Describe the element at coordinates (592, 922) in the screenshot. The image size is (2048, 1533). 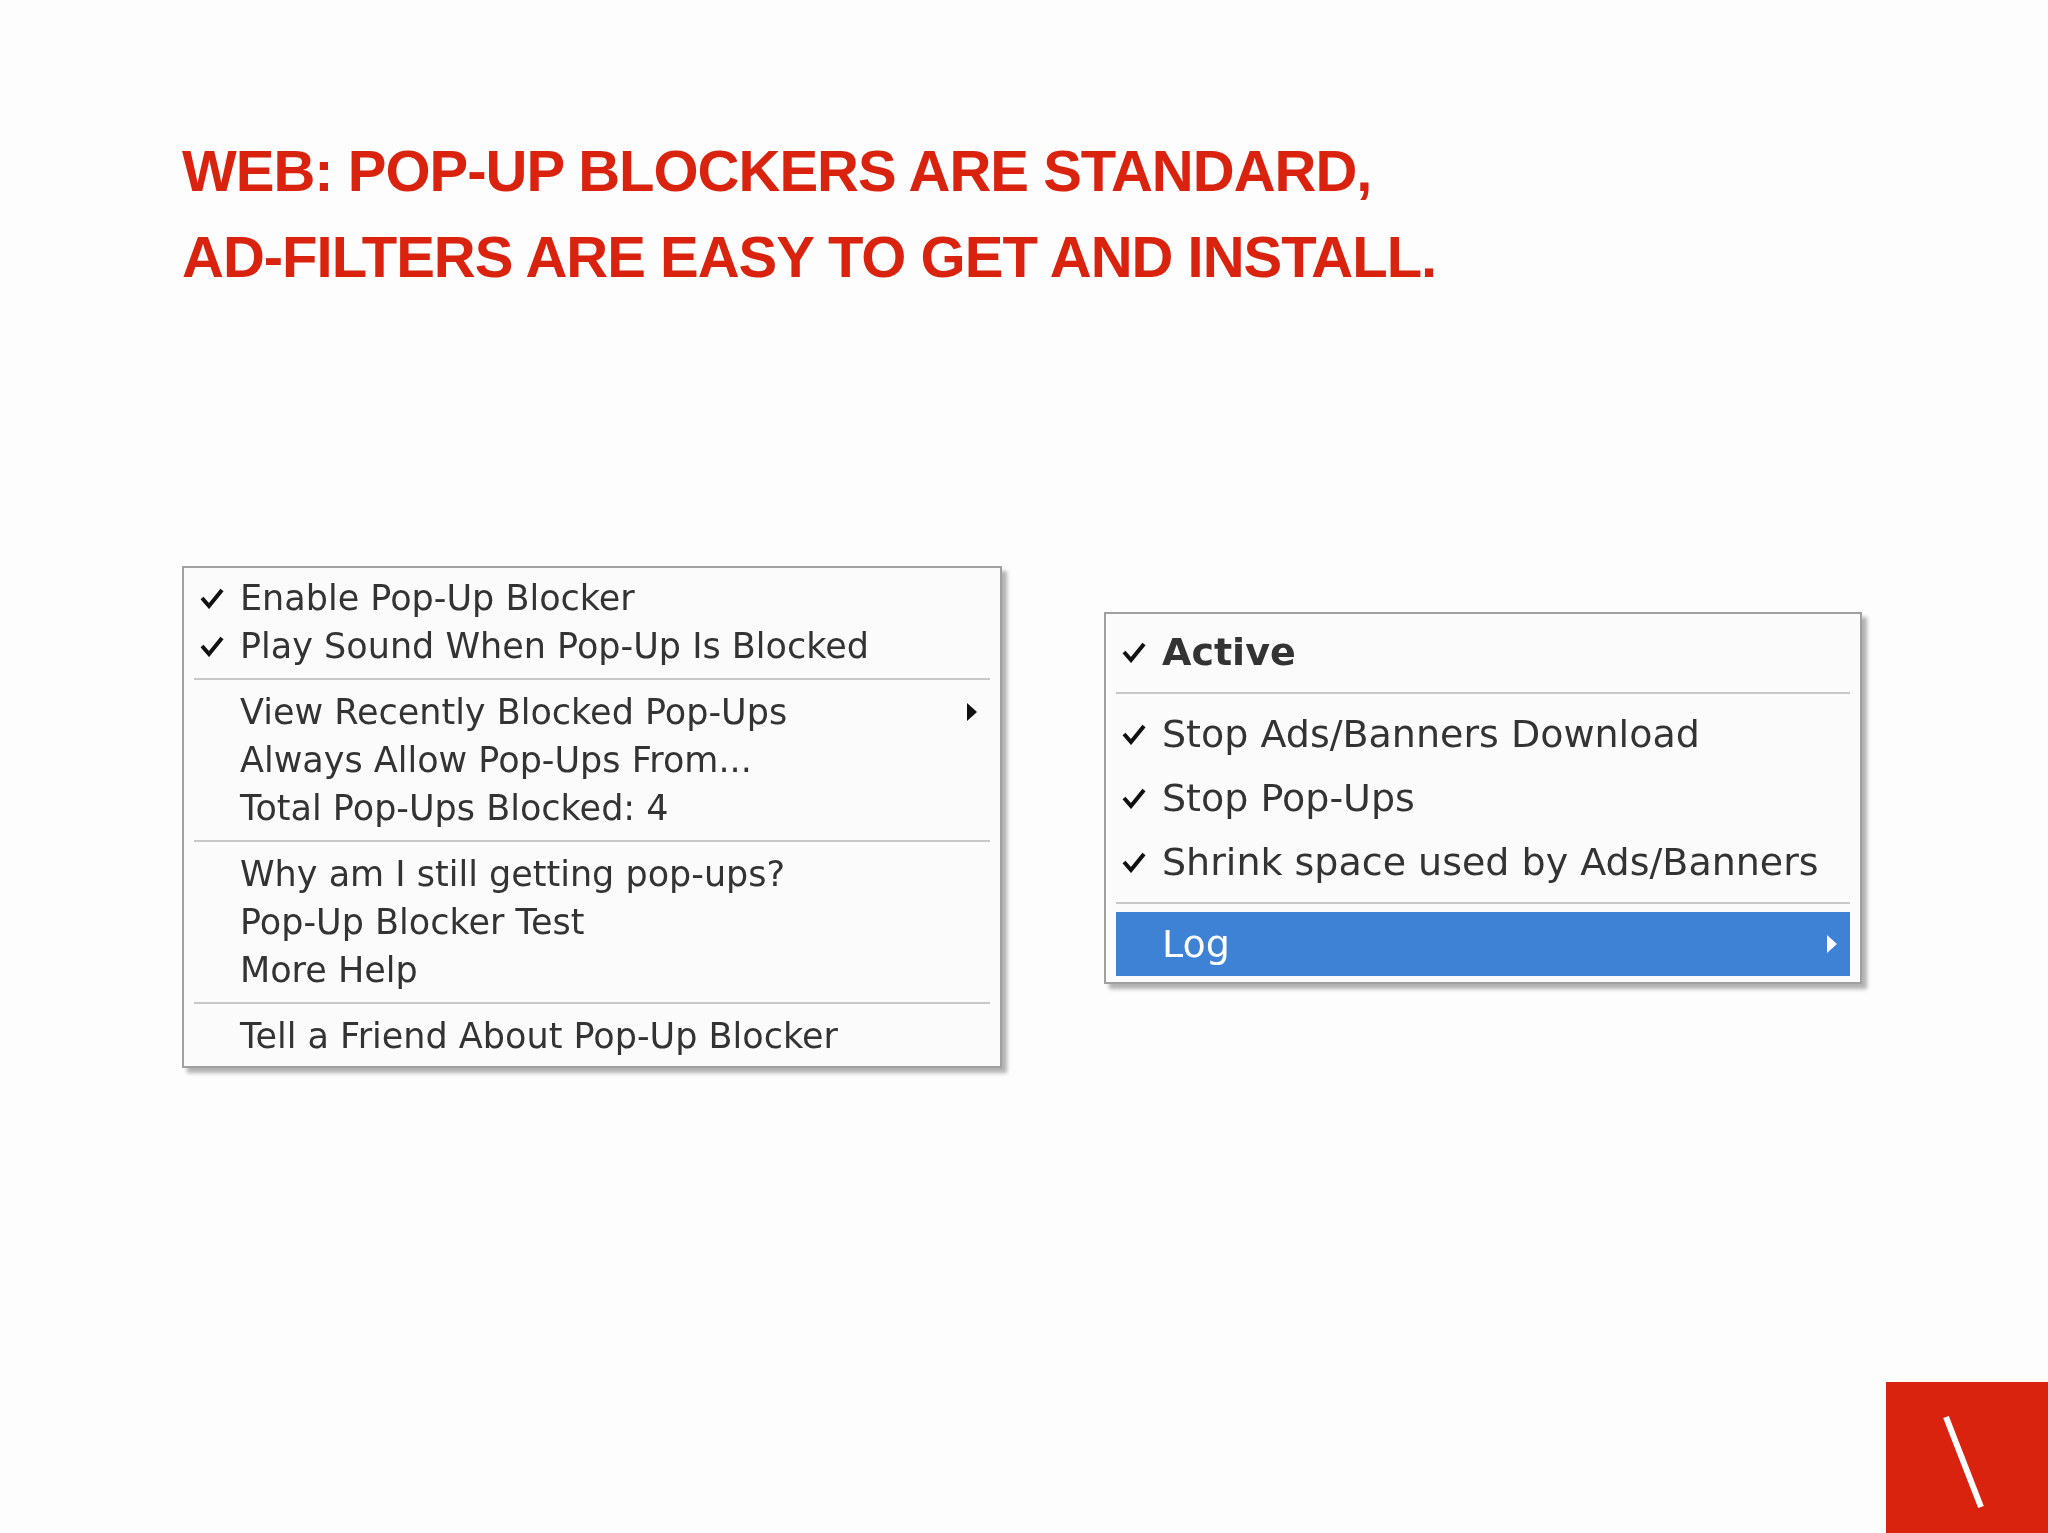
I see `menu-item: Pop-Up Blocker Test` at that location.